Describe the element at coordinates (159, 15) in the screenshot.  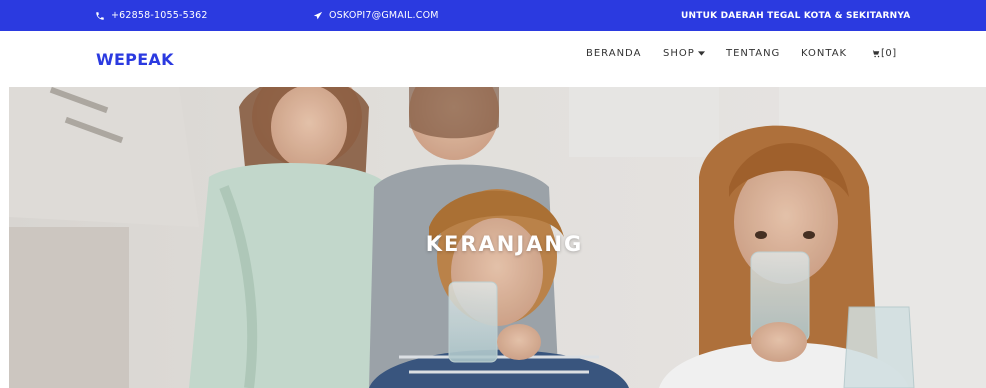
I see `phone-text: +62858-1055-5362` at that location.